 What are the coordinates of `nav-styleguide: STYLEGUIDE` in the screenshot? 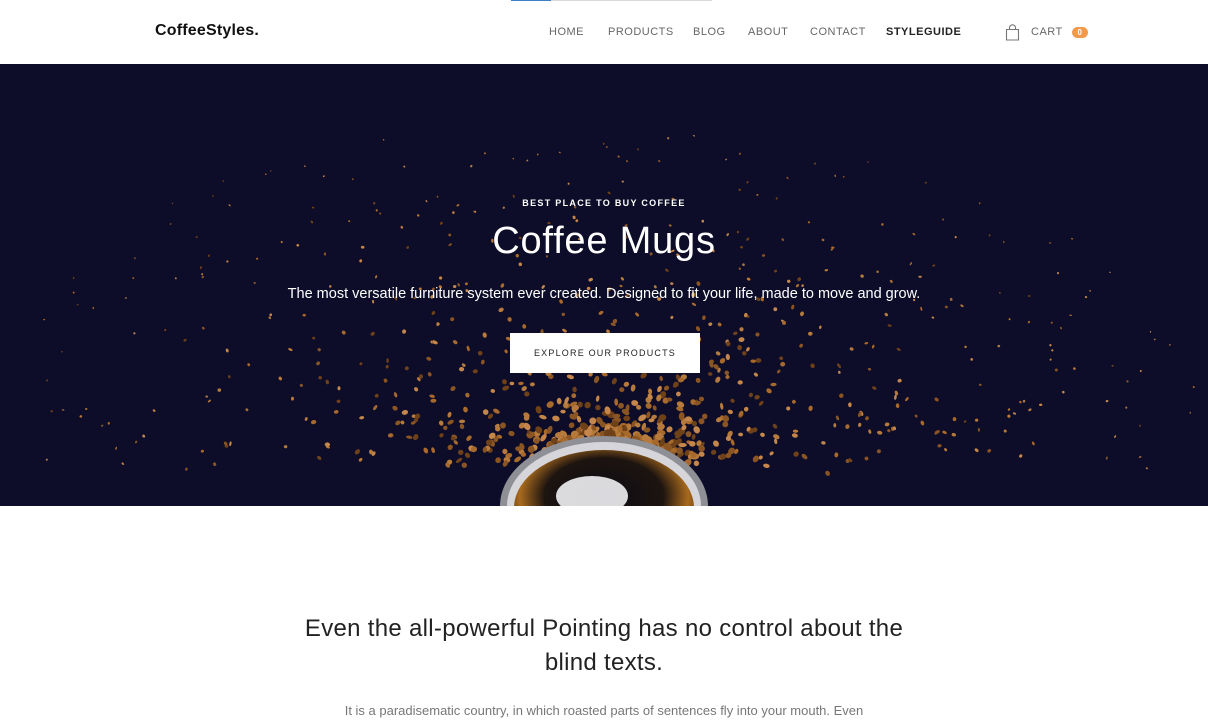 It's located at (923, 32).